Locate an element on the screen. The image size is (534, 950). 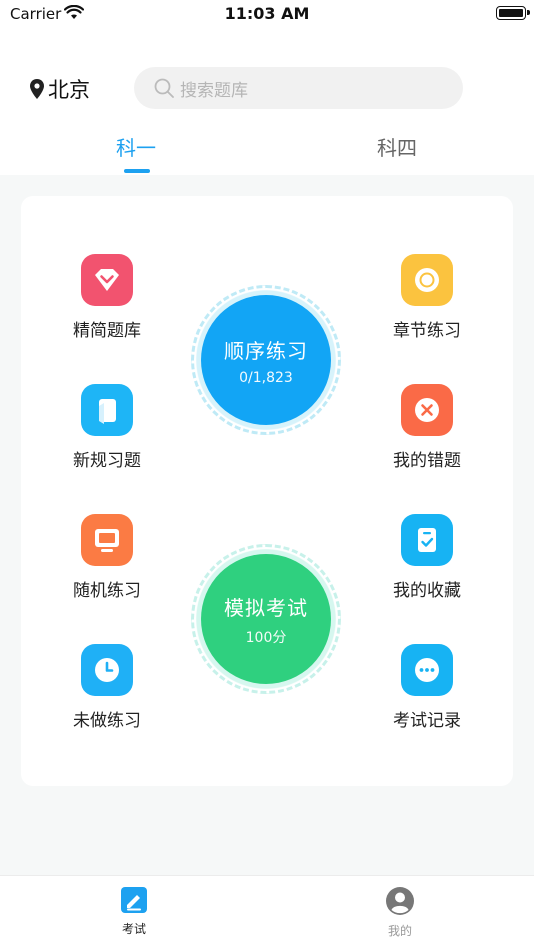
item-label: 我的错题 is located at coordinates (427, 461).